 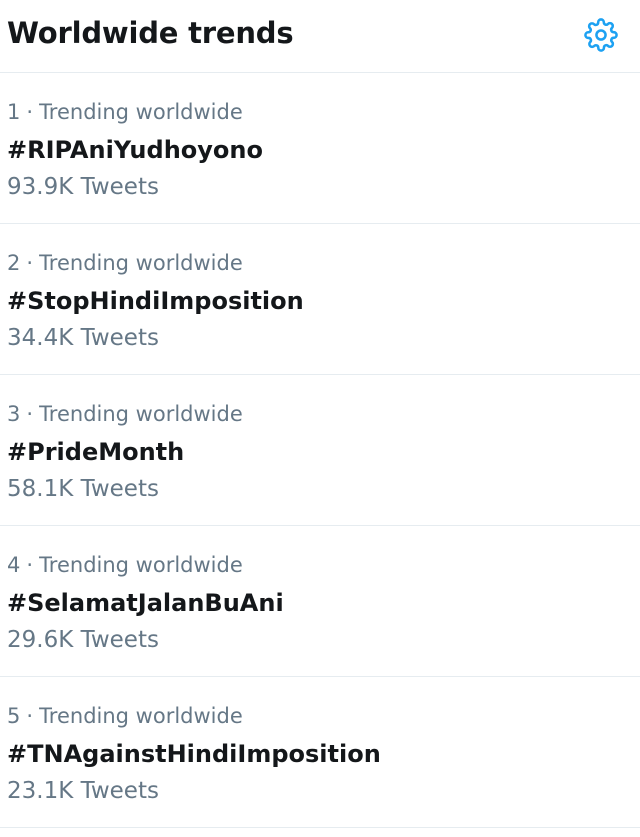 What do you see at coordinates (135, 150) in the screenshot?
I see `trend-hashtag: #RIPAniYudhoyono` at bounding box center [135, 150].